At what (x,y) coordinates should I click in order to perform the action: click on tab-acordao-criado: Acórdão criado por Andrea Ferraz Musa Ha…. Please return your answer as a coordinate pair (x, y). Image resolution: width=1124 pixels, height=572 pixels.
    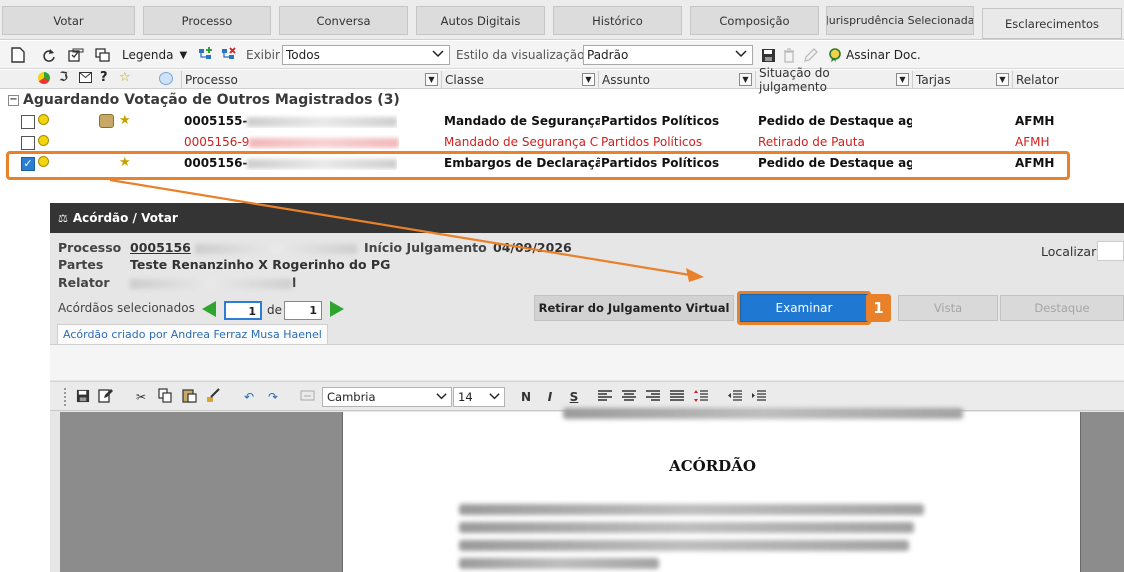
    Looking at the image, I should click on (192, 334).